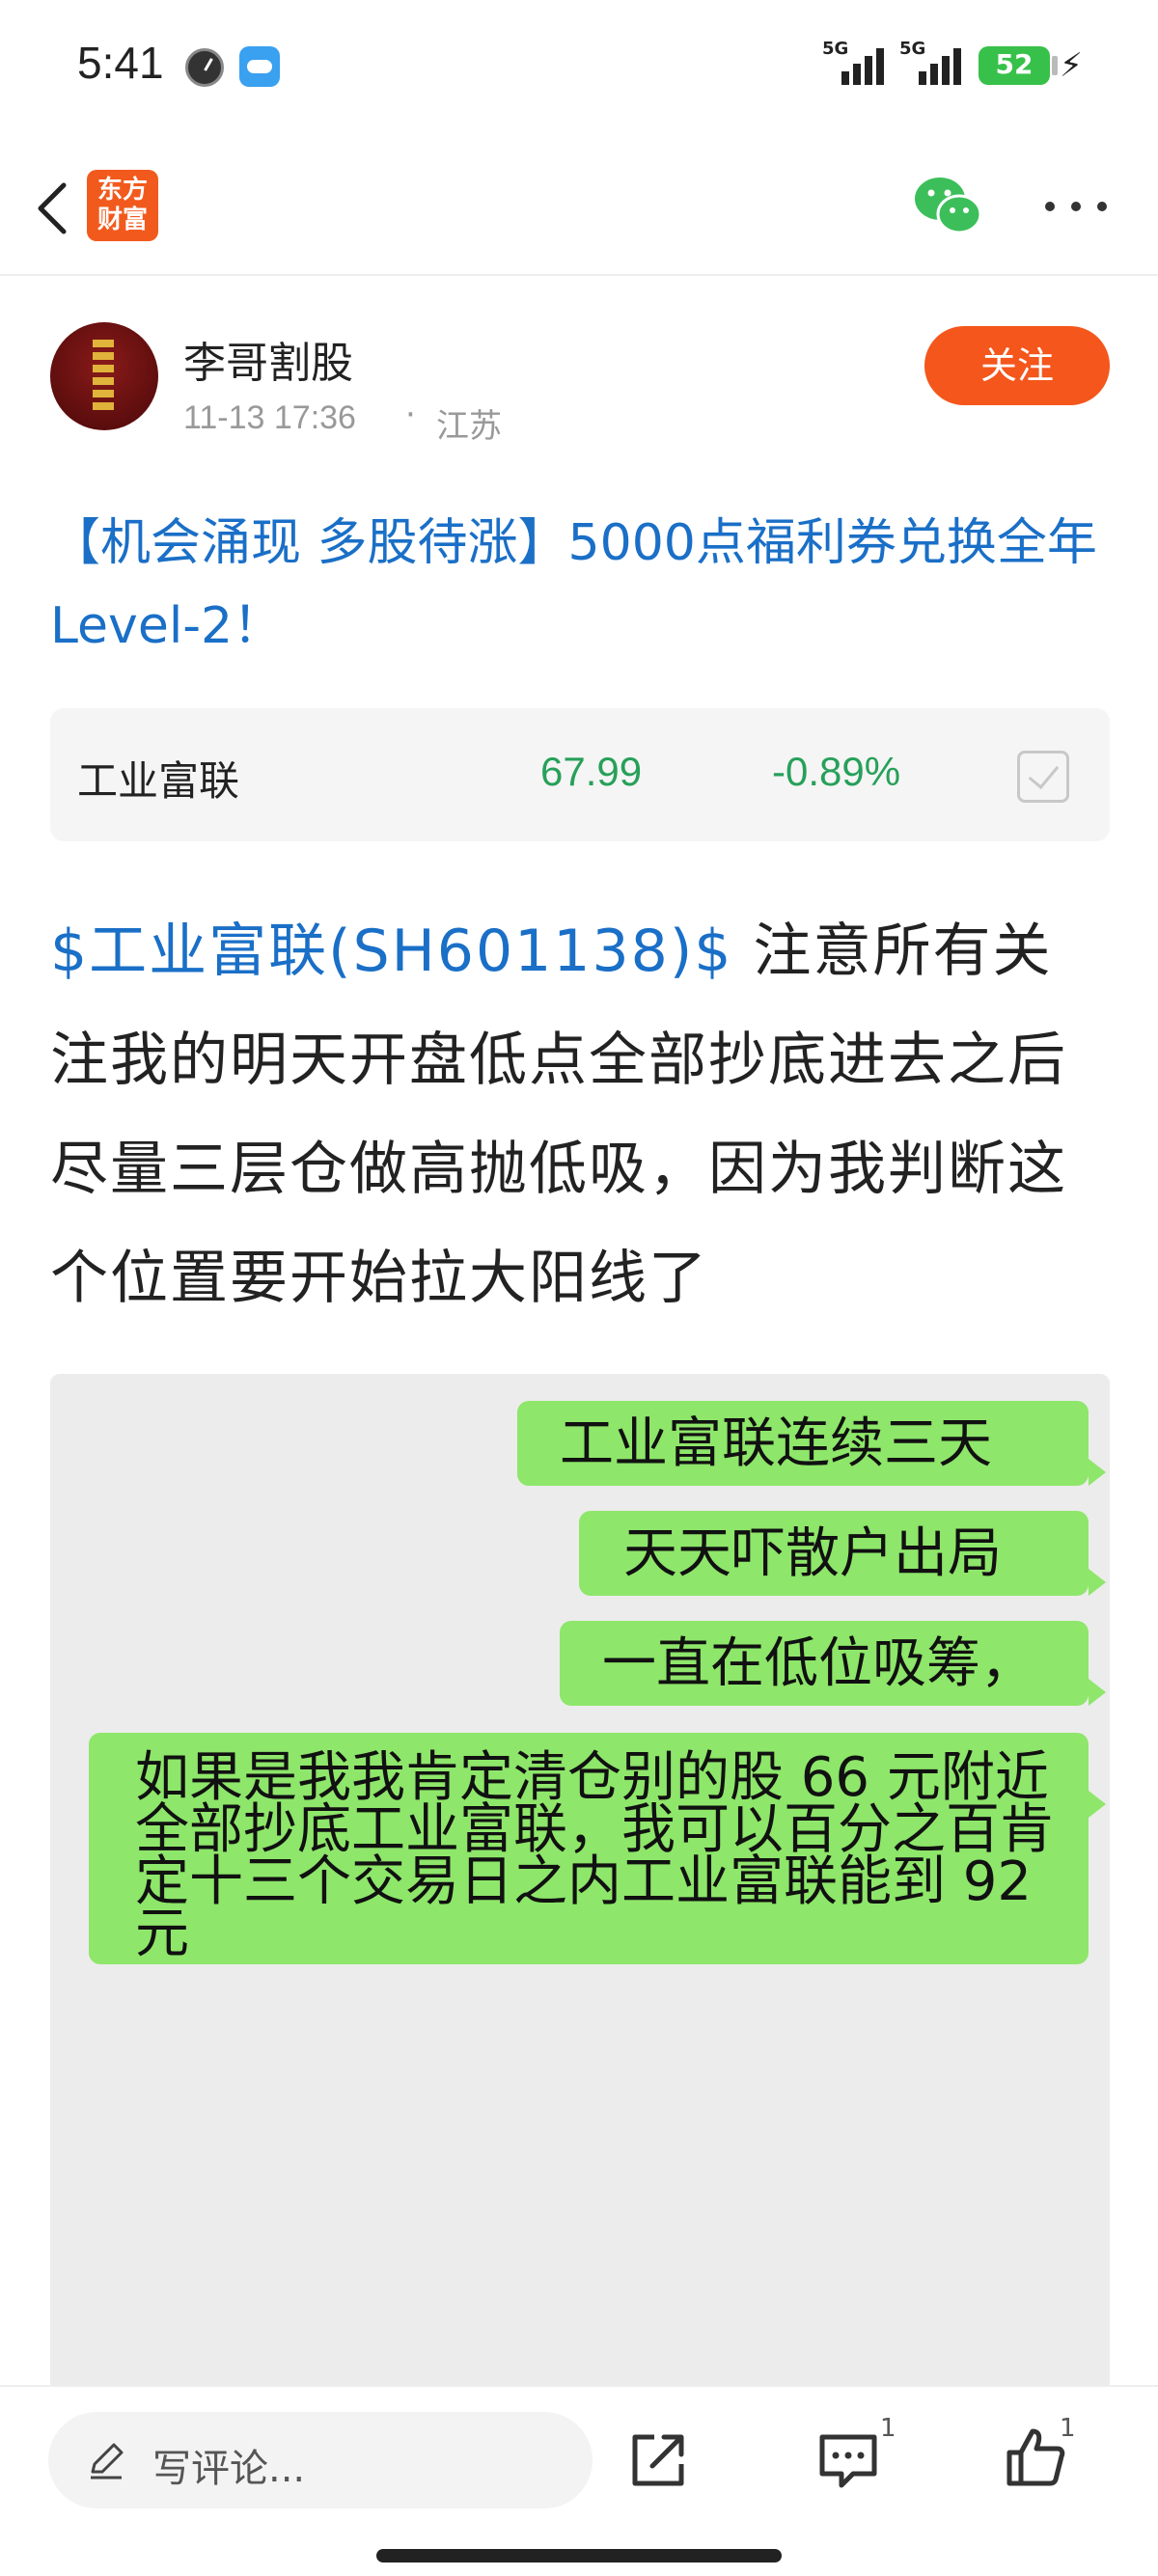 This screenshot has width=1158, height=2576. I want to click on nav-bar: 东方 财富, so click(579, 210).